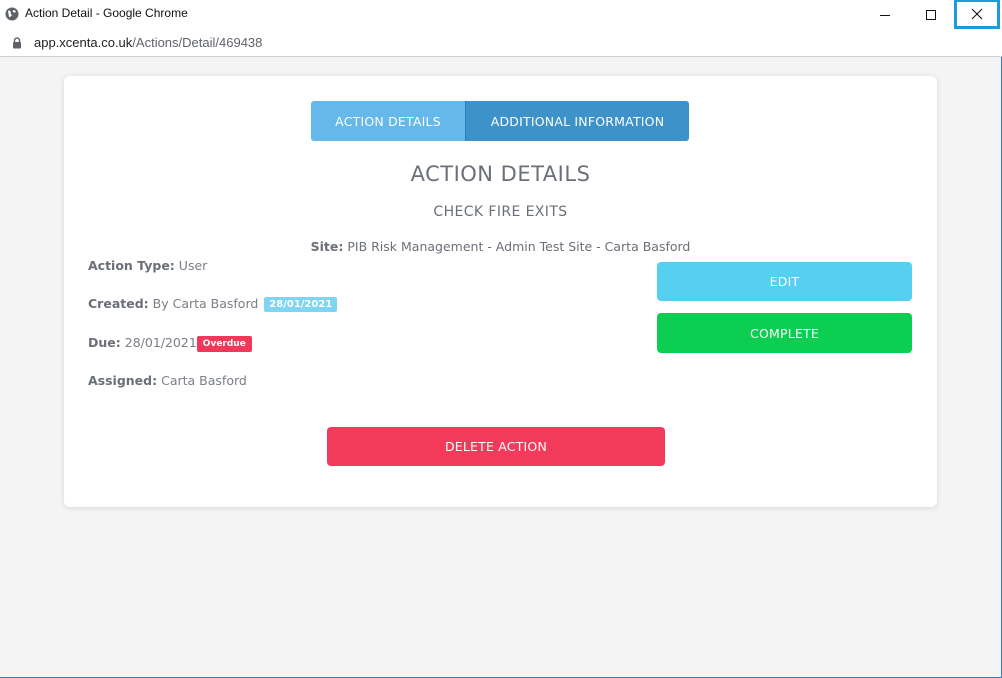 This screenshot has height=678, width=1002. Describe the element at coordinates (301, 304) in the screenshot. I see `created-date-badge: 28/01/2021` at that location.